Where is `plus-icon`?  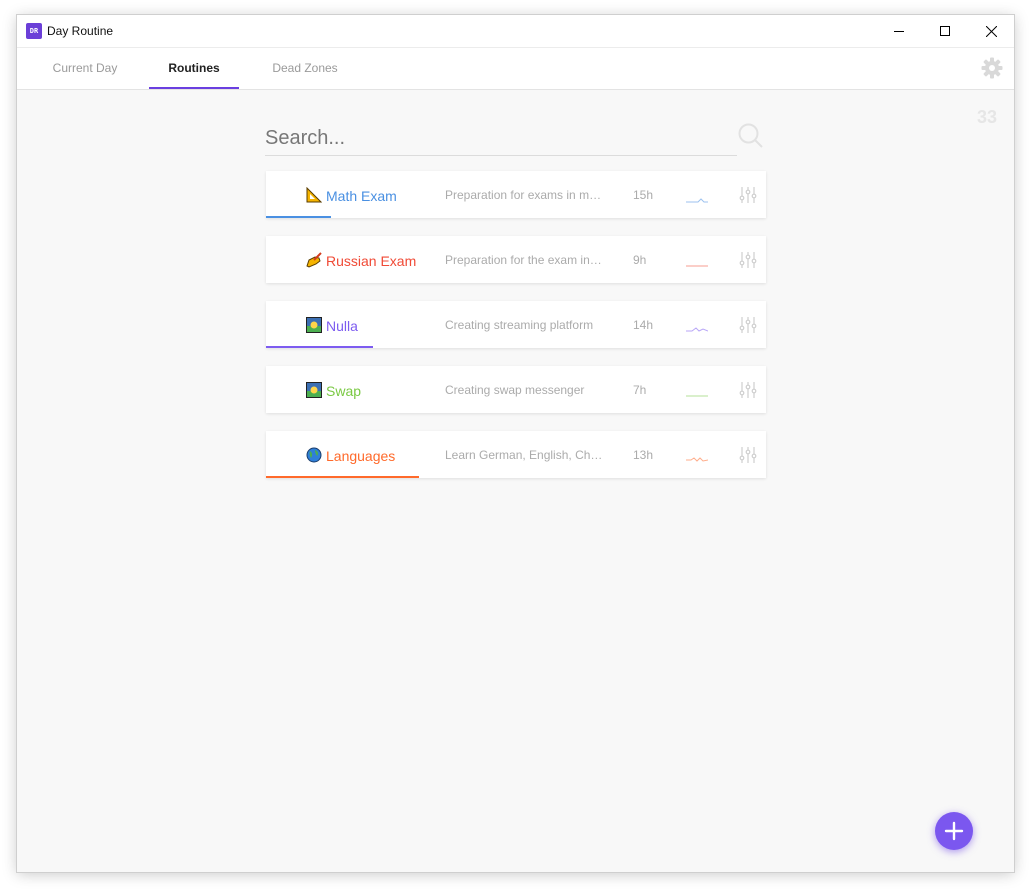
plus-icon is located at coordinates (954, 831).